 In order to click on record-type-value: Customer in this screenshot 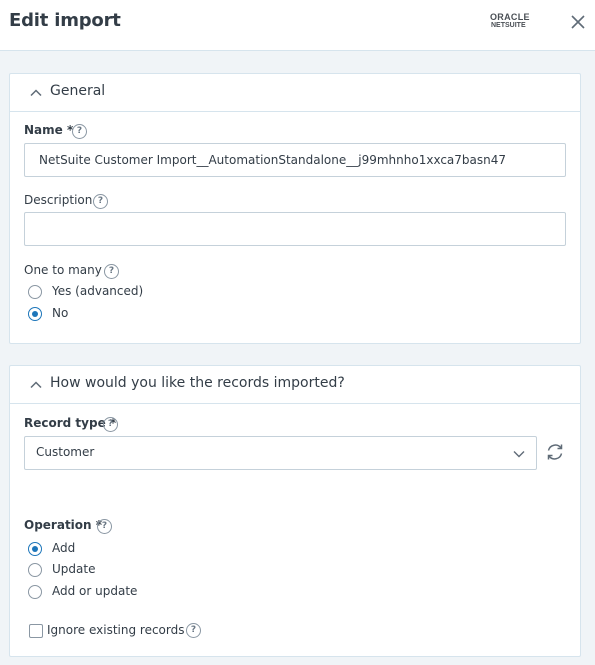, I will do `click(65, 452)`.